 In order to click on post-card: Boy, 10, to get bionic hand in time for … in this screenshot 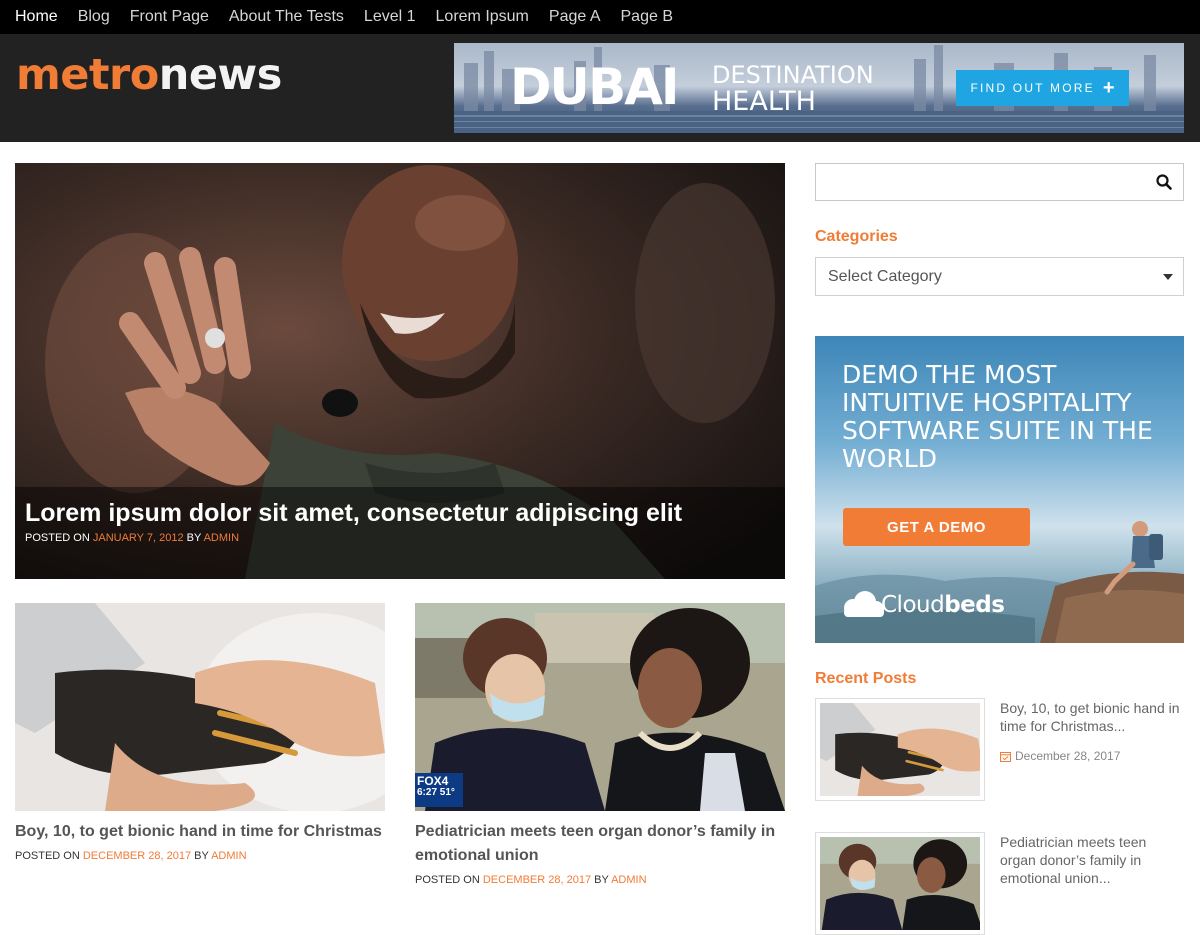, I will do `click(200, 732)`.